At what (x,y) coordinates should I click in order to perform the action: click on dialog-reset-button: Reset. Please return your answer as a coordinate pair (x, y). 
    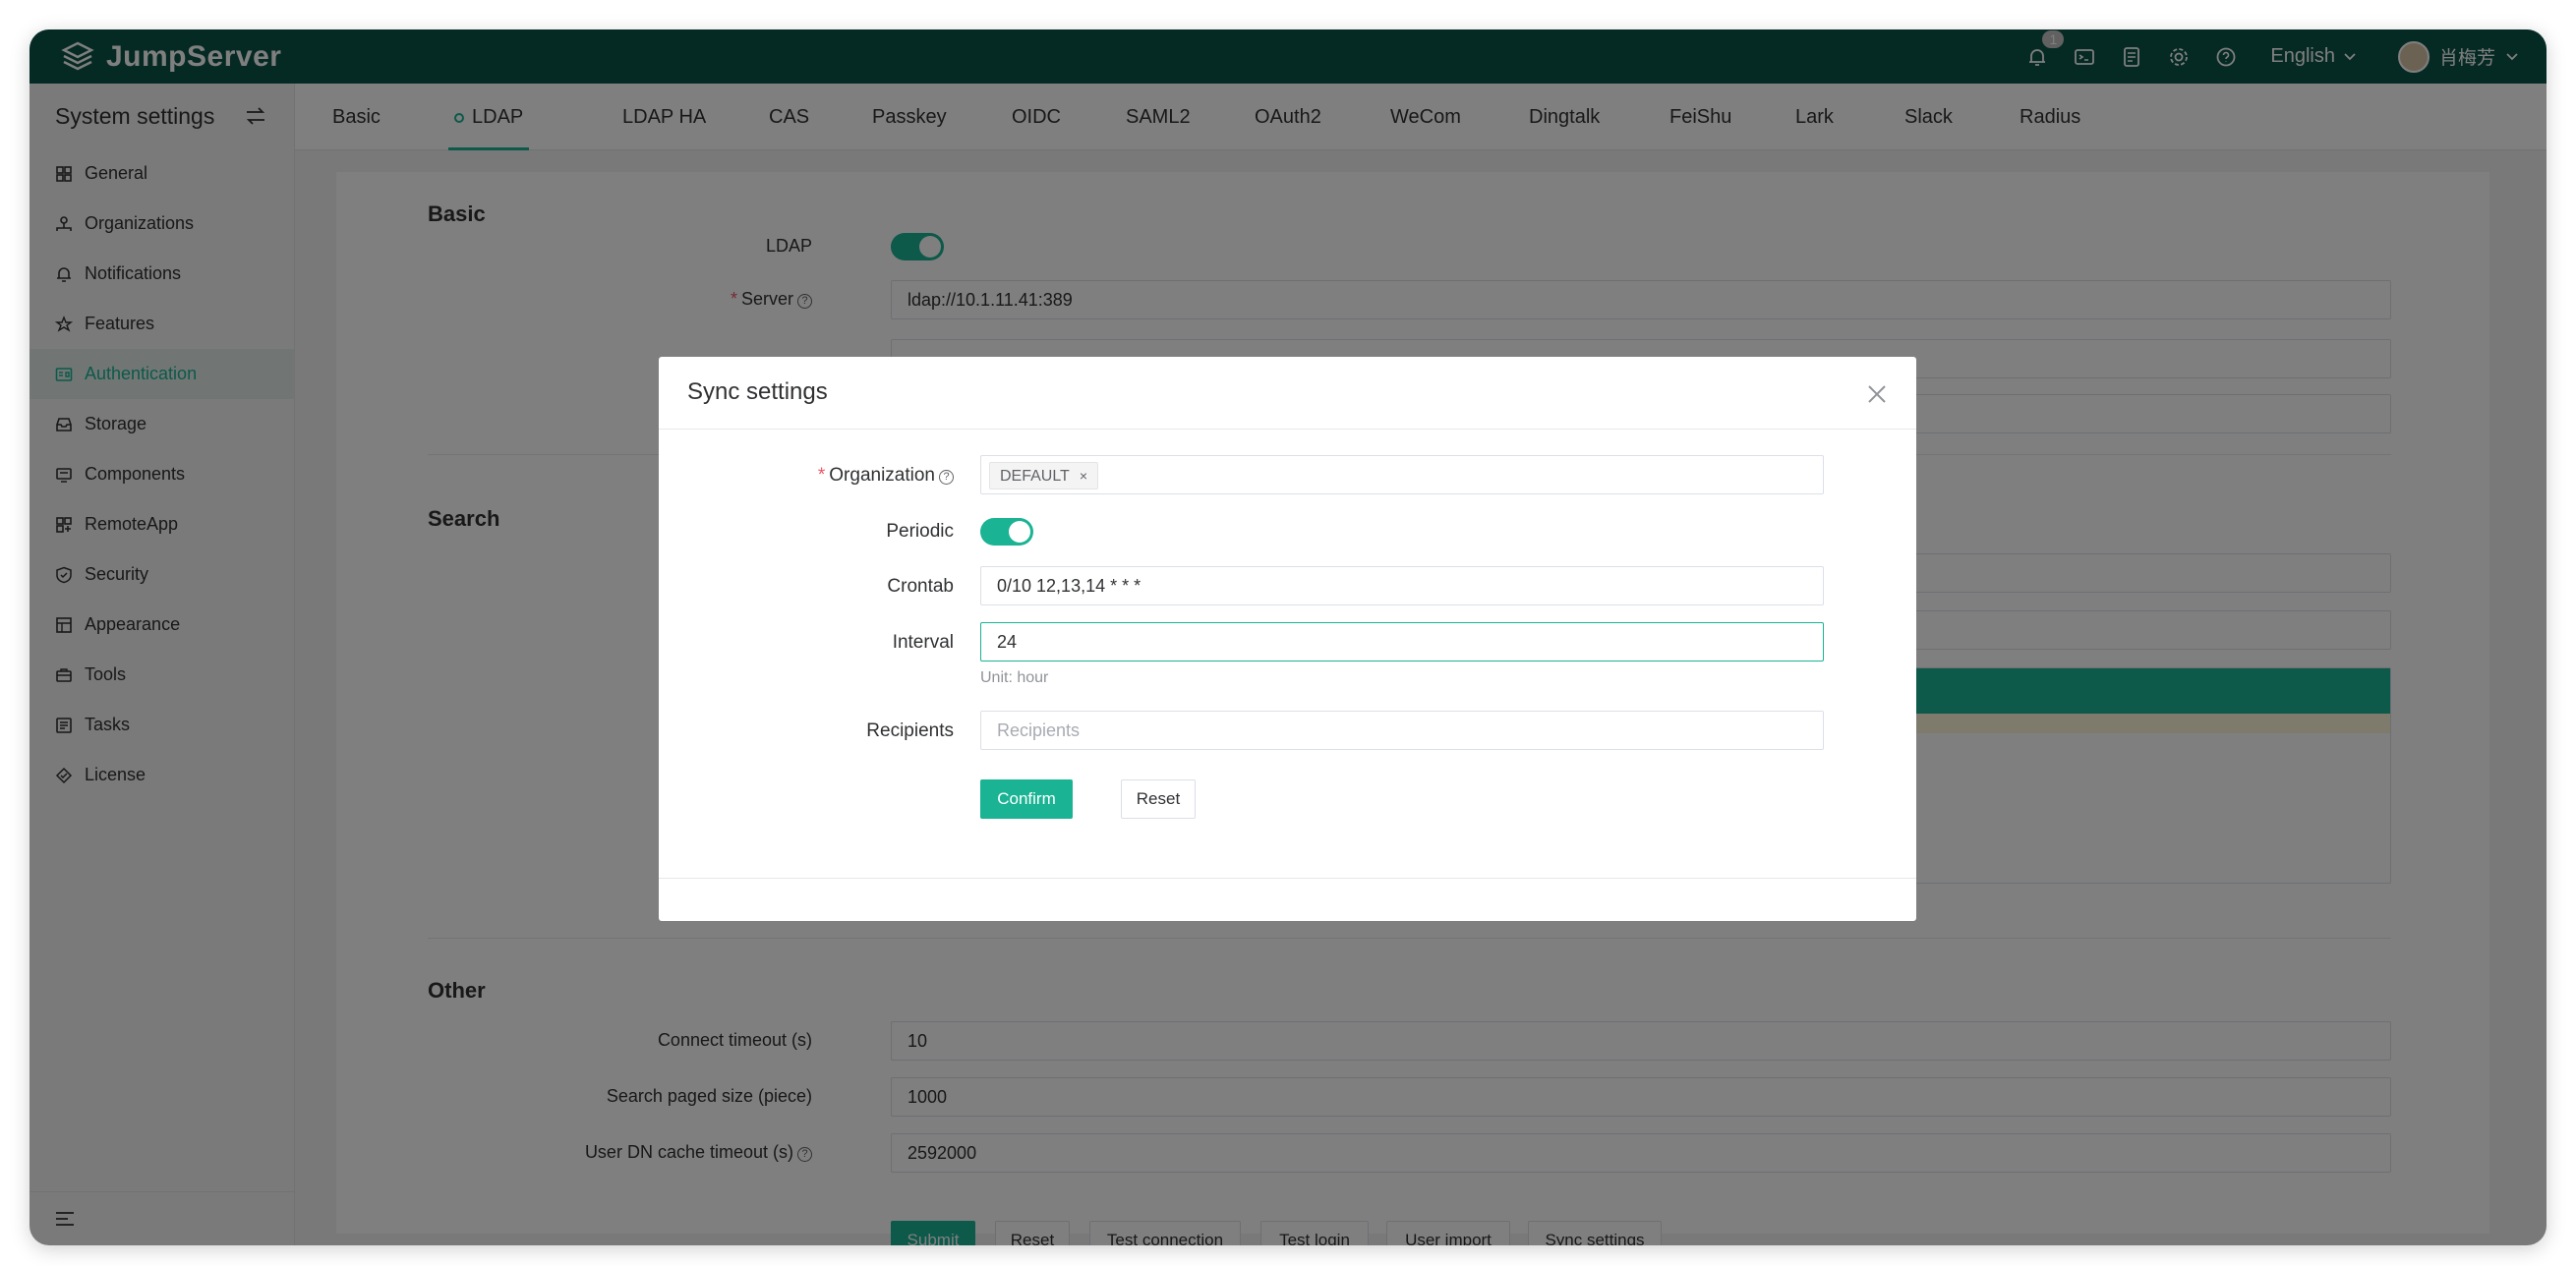
    Looking at the image, I should click on (1158, 799).